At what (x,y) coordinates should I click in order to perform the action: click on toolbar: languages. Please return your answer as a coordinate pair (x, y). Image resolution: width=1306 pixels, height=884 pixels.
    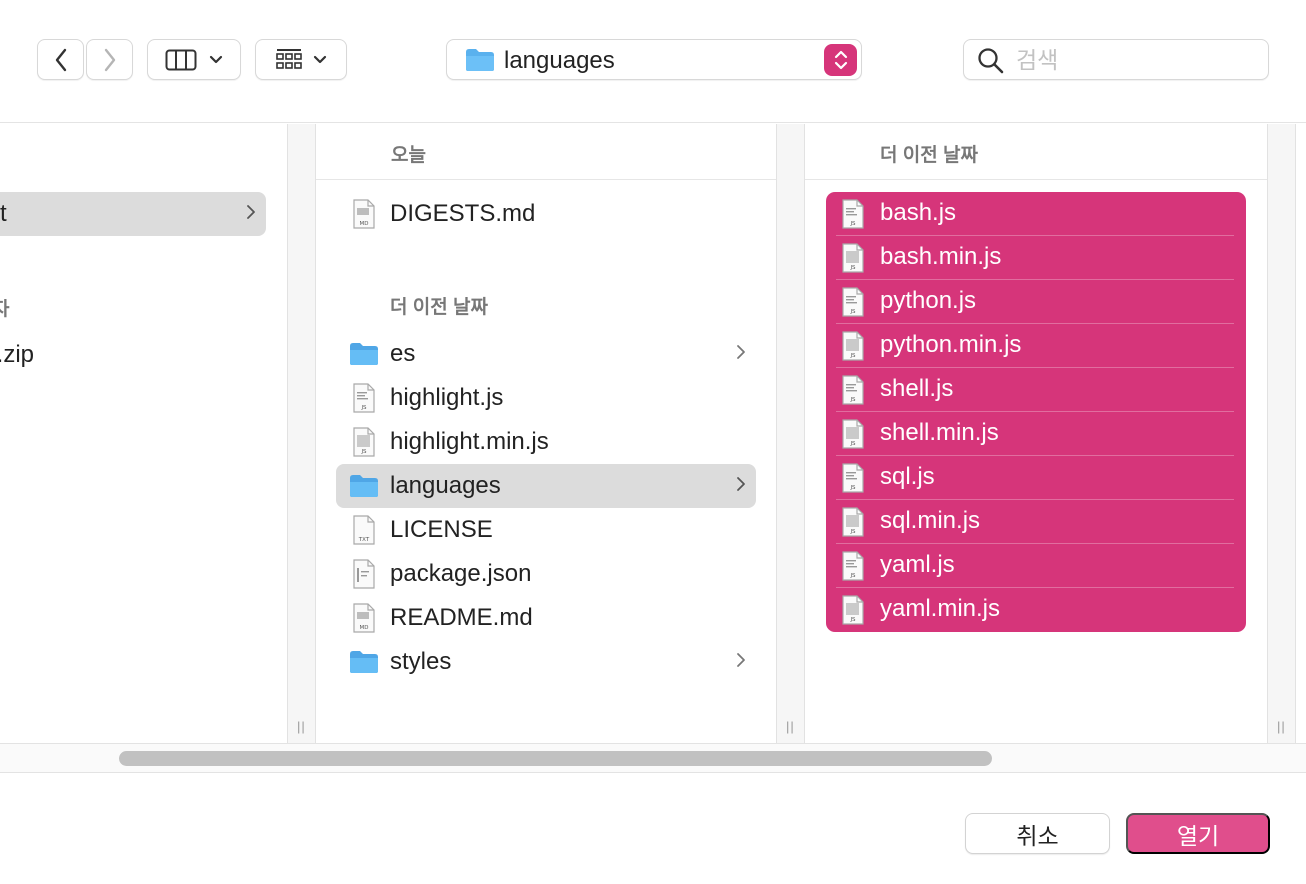
    Looking at the image, I should click on (653, 61).